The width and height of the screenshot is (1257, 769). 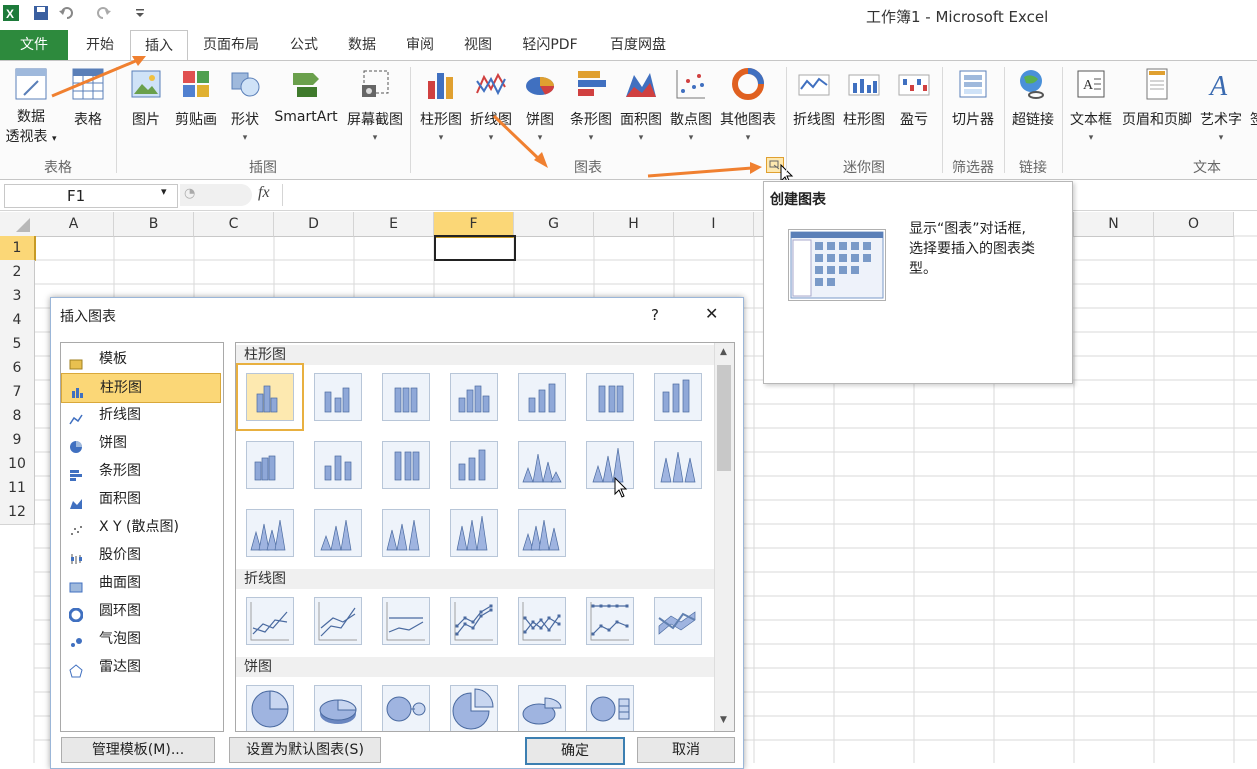 What do you see at coordinates (634, 224) in the screenshot?
I see `column-header: H` at bounding box center [634, 224].